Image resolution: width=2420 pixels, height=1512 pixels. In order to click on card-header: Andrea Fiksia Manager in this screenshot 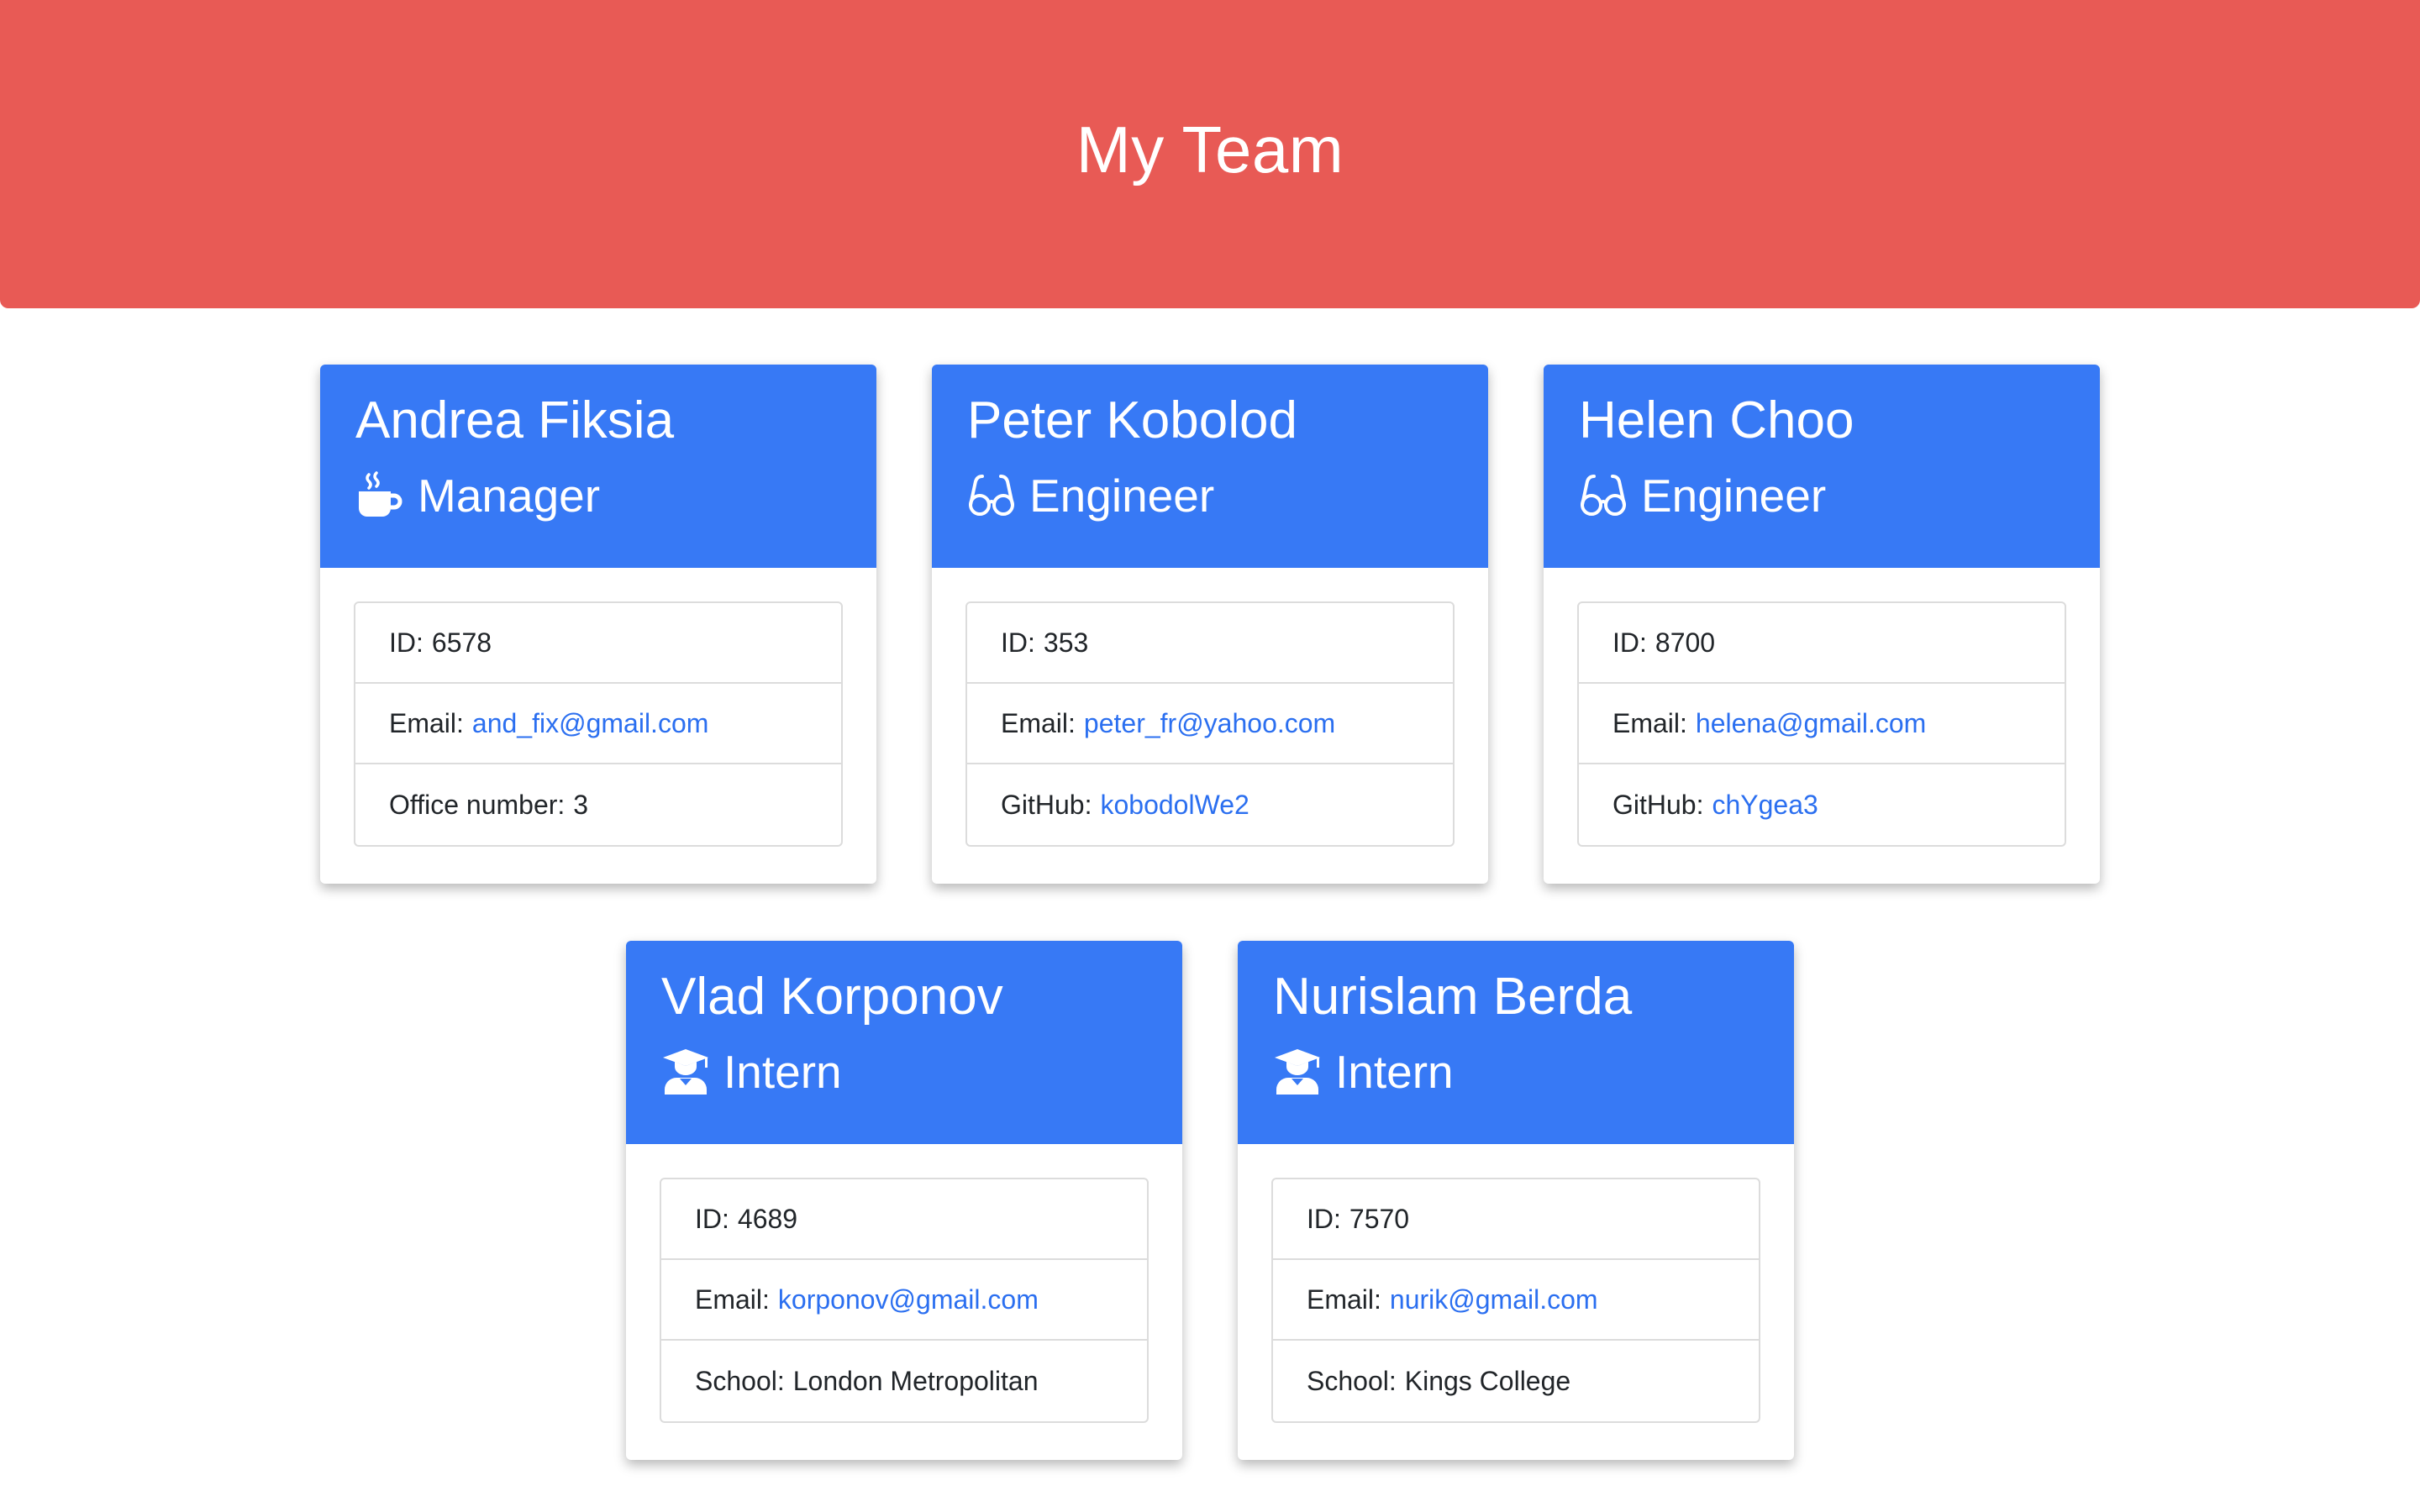, I will do `click(598, 466)`.